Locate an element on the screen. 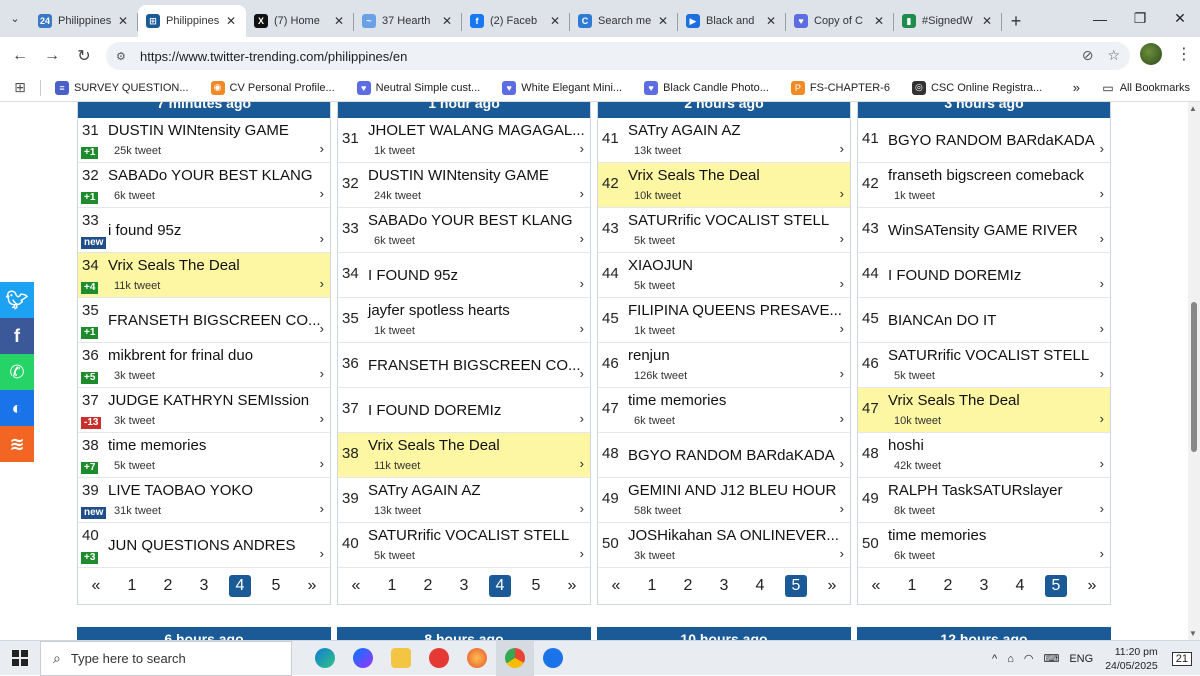 This screenshot has width=1200, height=676. trend-name: DUSTIN WINtensity GAME is located at coordinates (198, 130).